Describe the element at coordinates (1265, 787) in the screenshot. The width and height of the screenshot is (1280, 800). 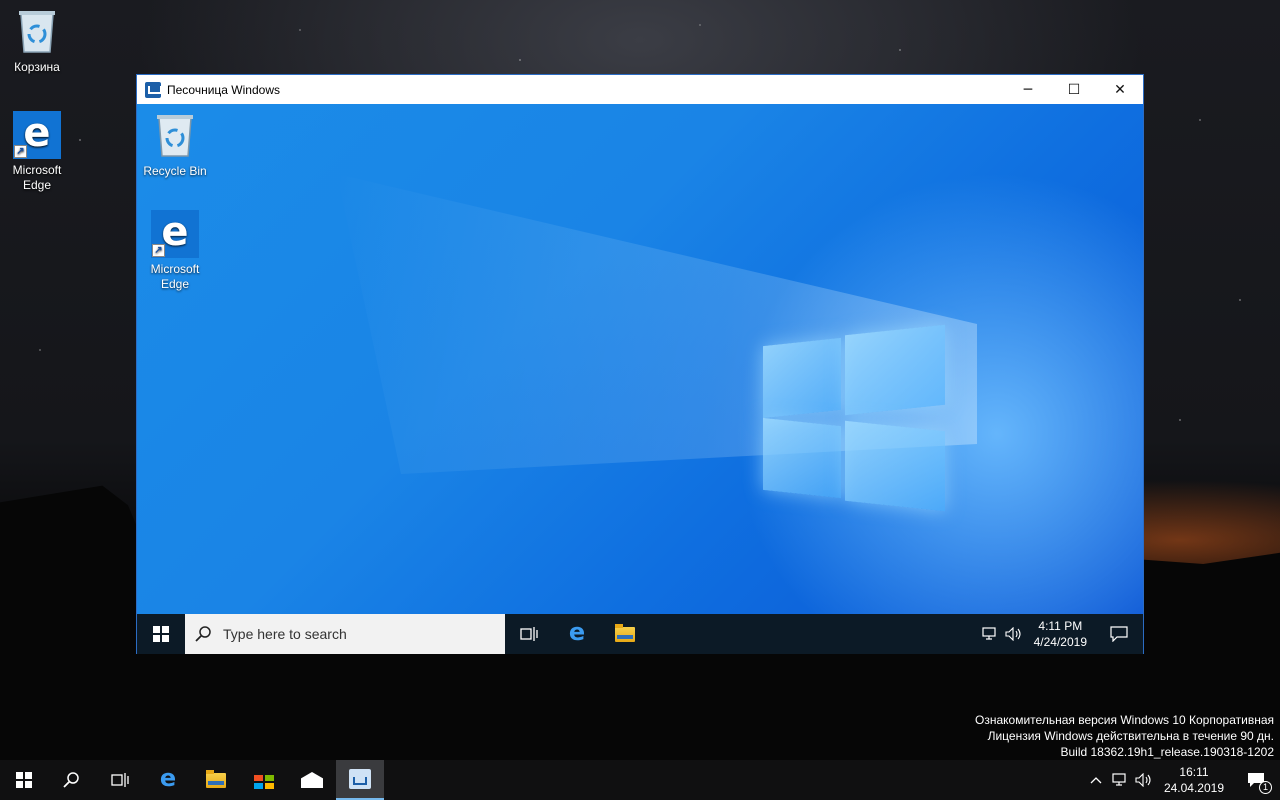
I see `notification-count-badge: 1` at that location.